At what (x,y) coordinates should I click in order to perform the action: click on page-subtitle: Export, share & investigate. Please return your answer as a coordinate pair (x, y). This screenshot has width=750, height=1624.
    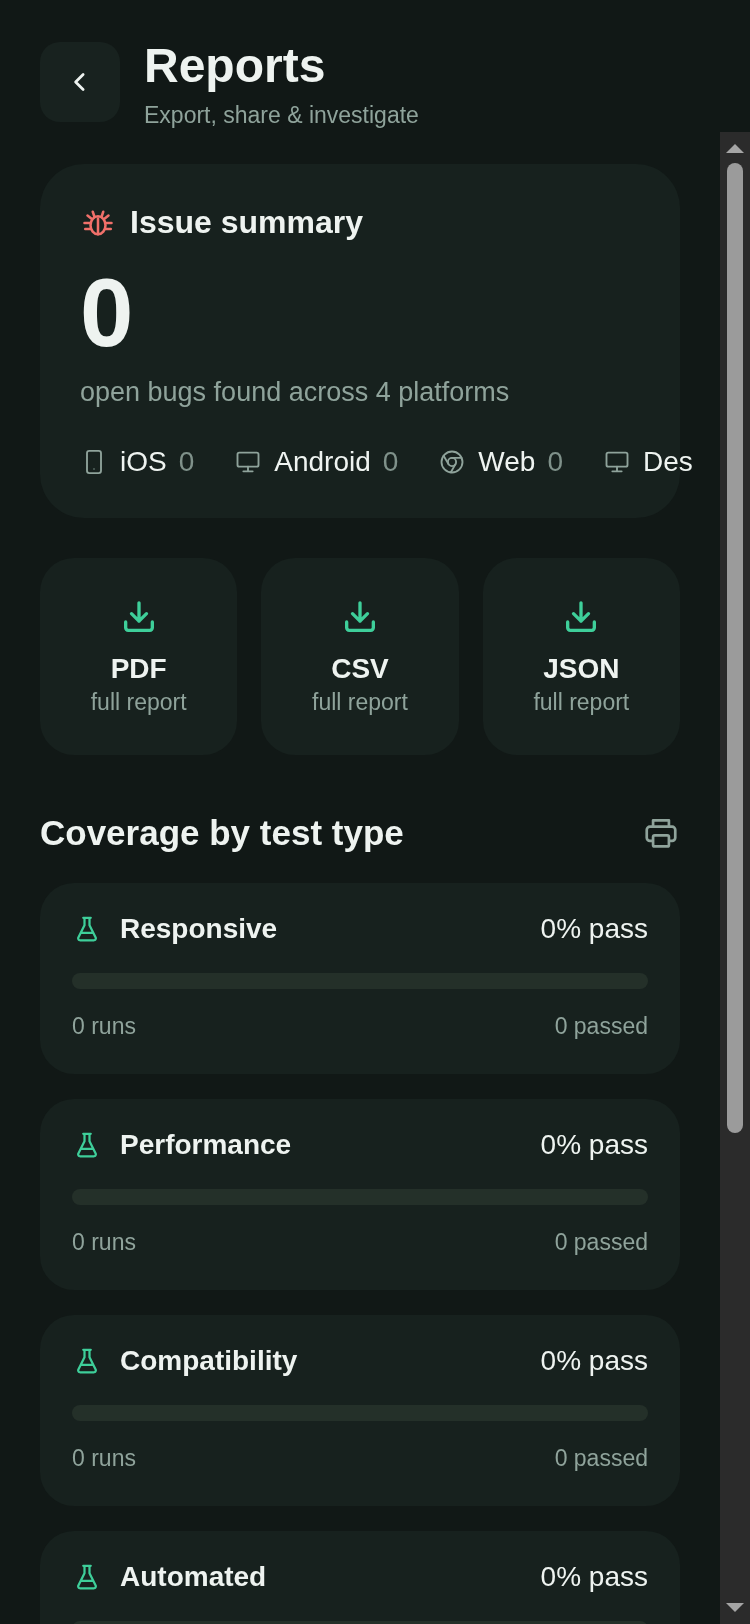
    Looking at the image, I should click on (281, 115).